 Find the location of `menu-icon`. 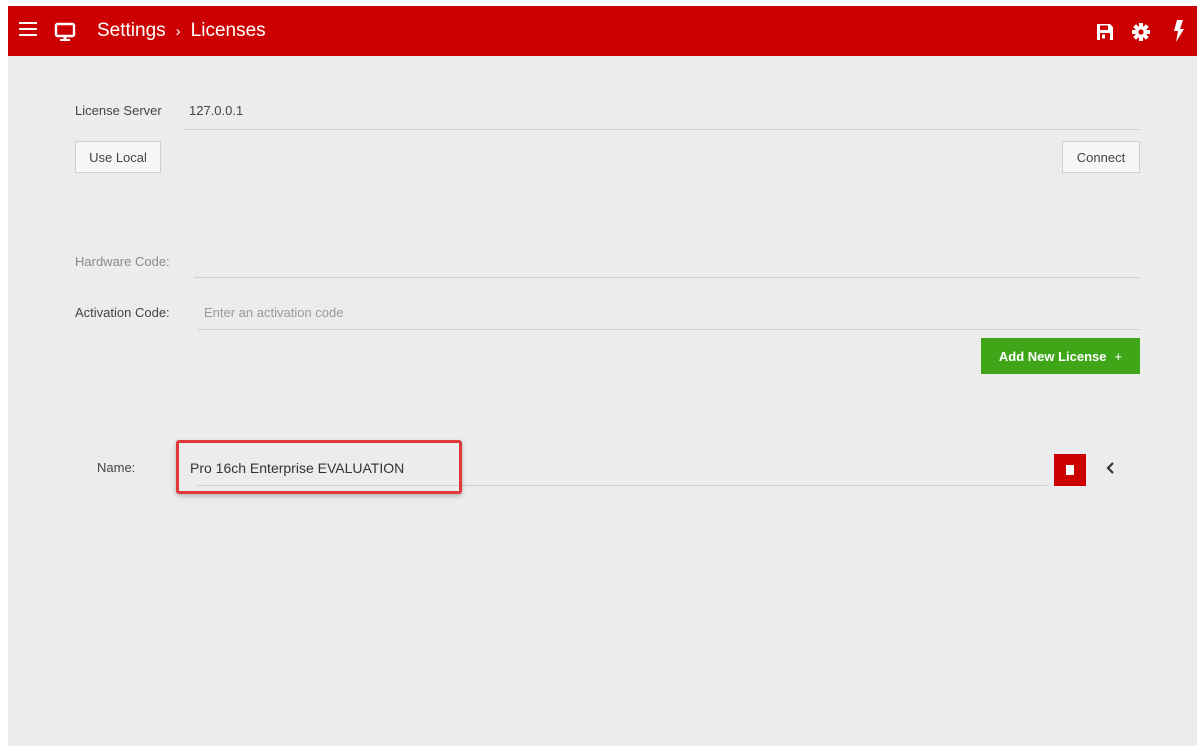

menu-icon is located at coordinates (28, 31).